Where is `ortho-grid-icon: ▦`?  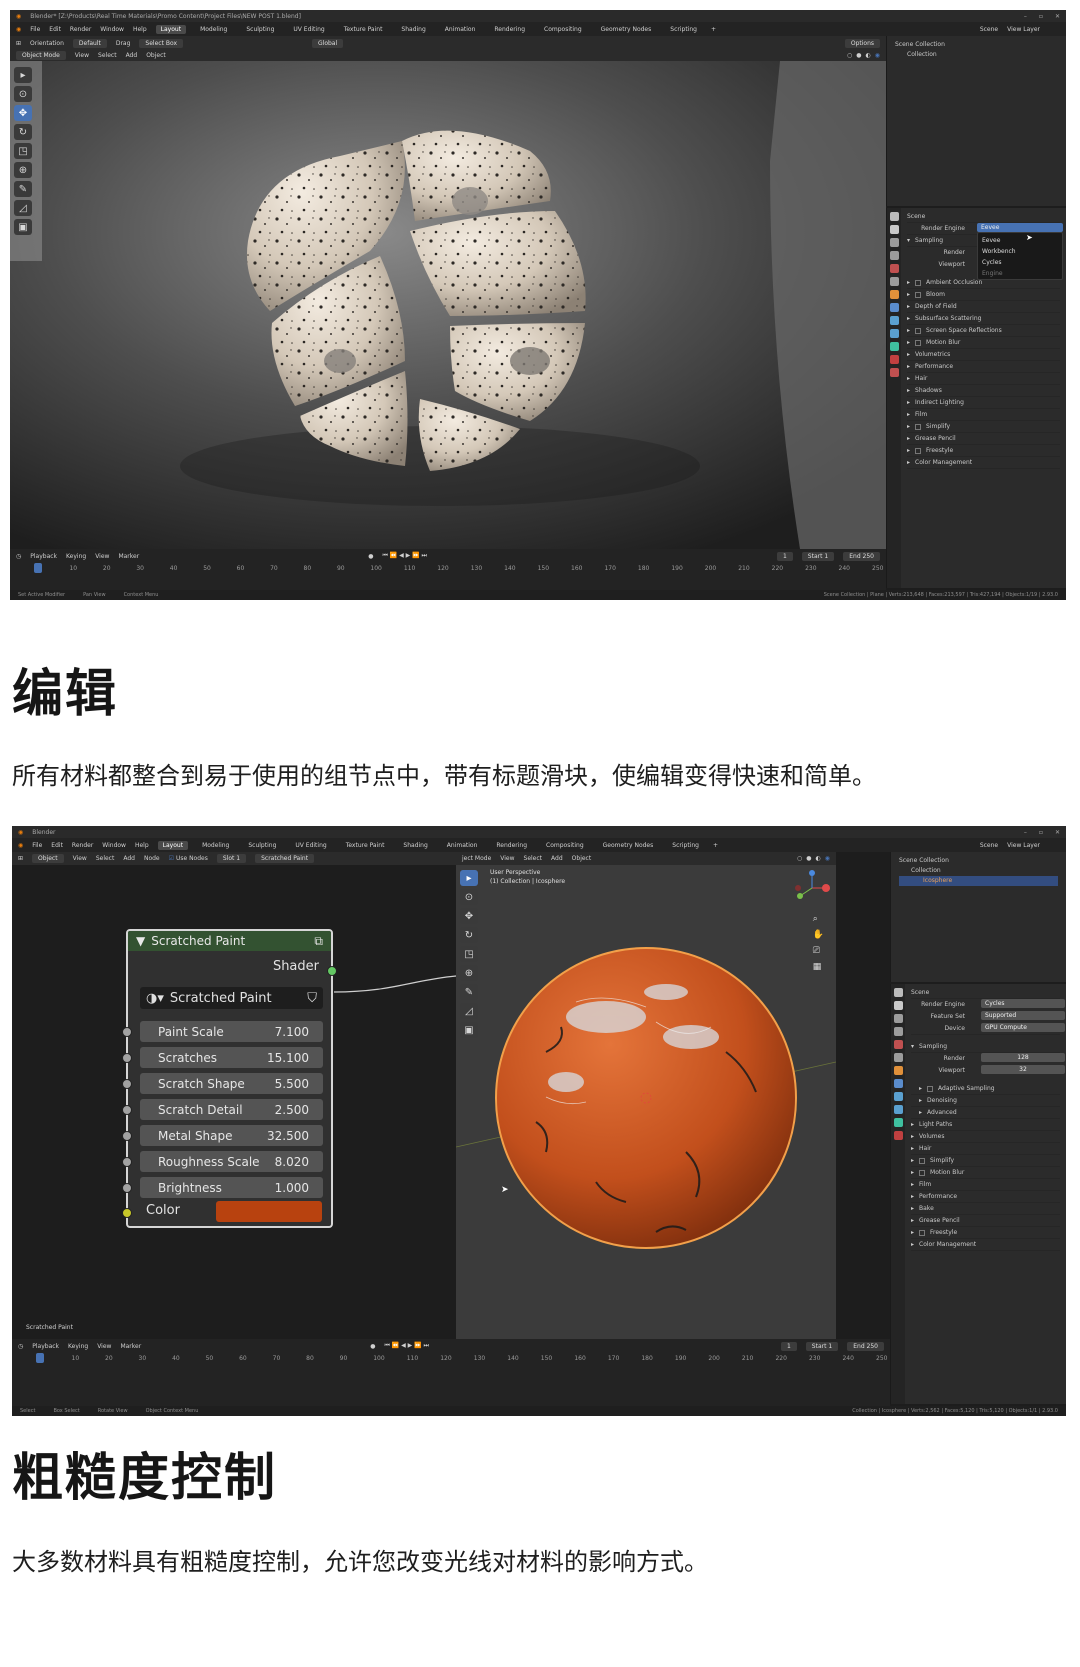
ortho-grid-icon: ▦ is located at coordinates (818, 967).